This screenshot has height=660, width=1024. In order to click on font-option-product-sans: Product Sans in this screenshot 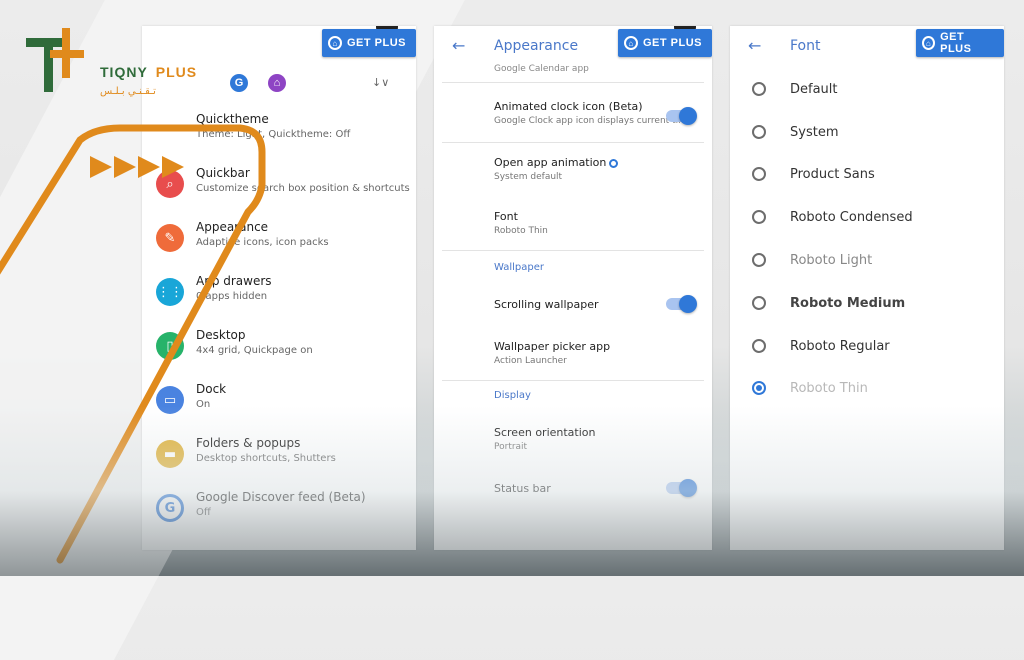, I will do `click(813, 174)`.